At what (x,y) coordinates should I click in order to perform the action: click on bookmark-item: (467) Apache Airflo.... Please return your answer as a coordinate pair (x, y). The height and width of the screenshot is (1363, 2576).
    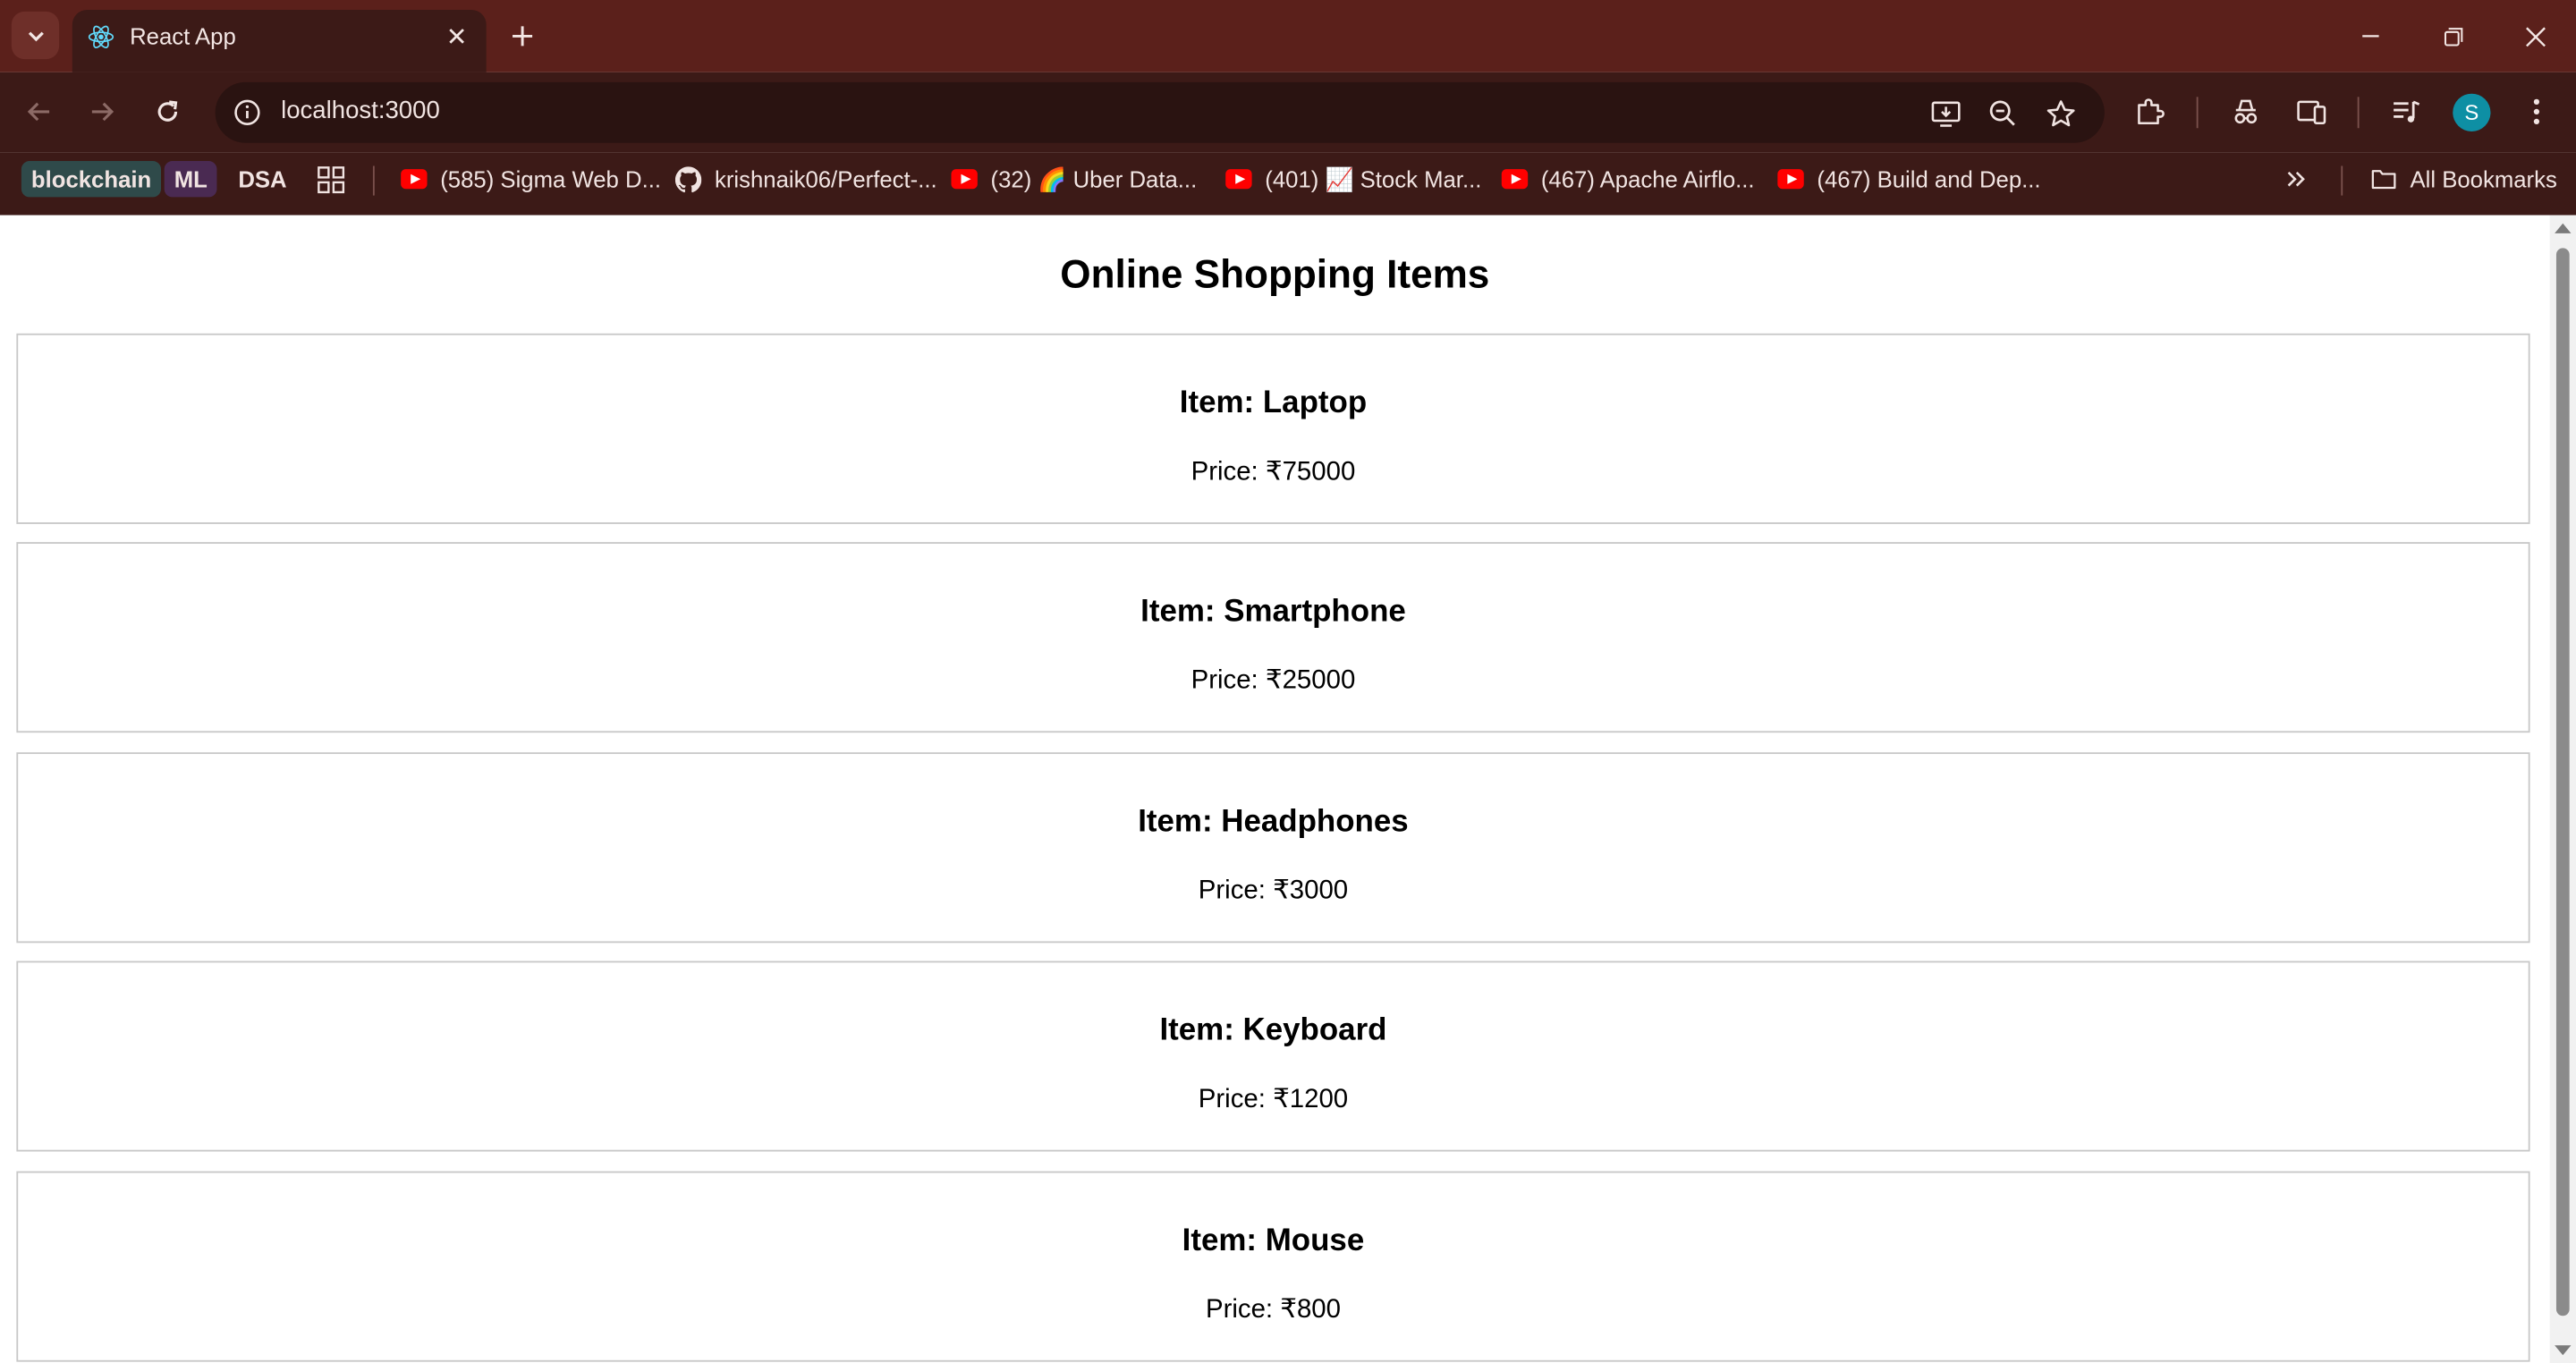
    Looking at the image, I should click on (1628, 180).